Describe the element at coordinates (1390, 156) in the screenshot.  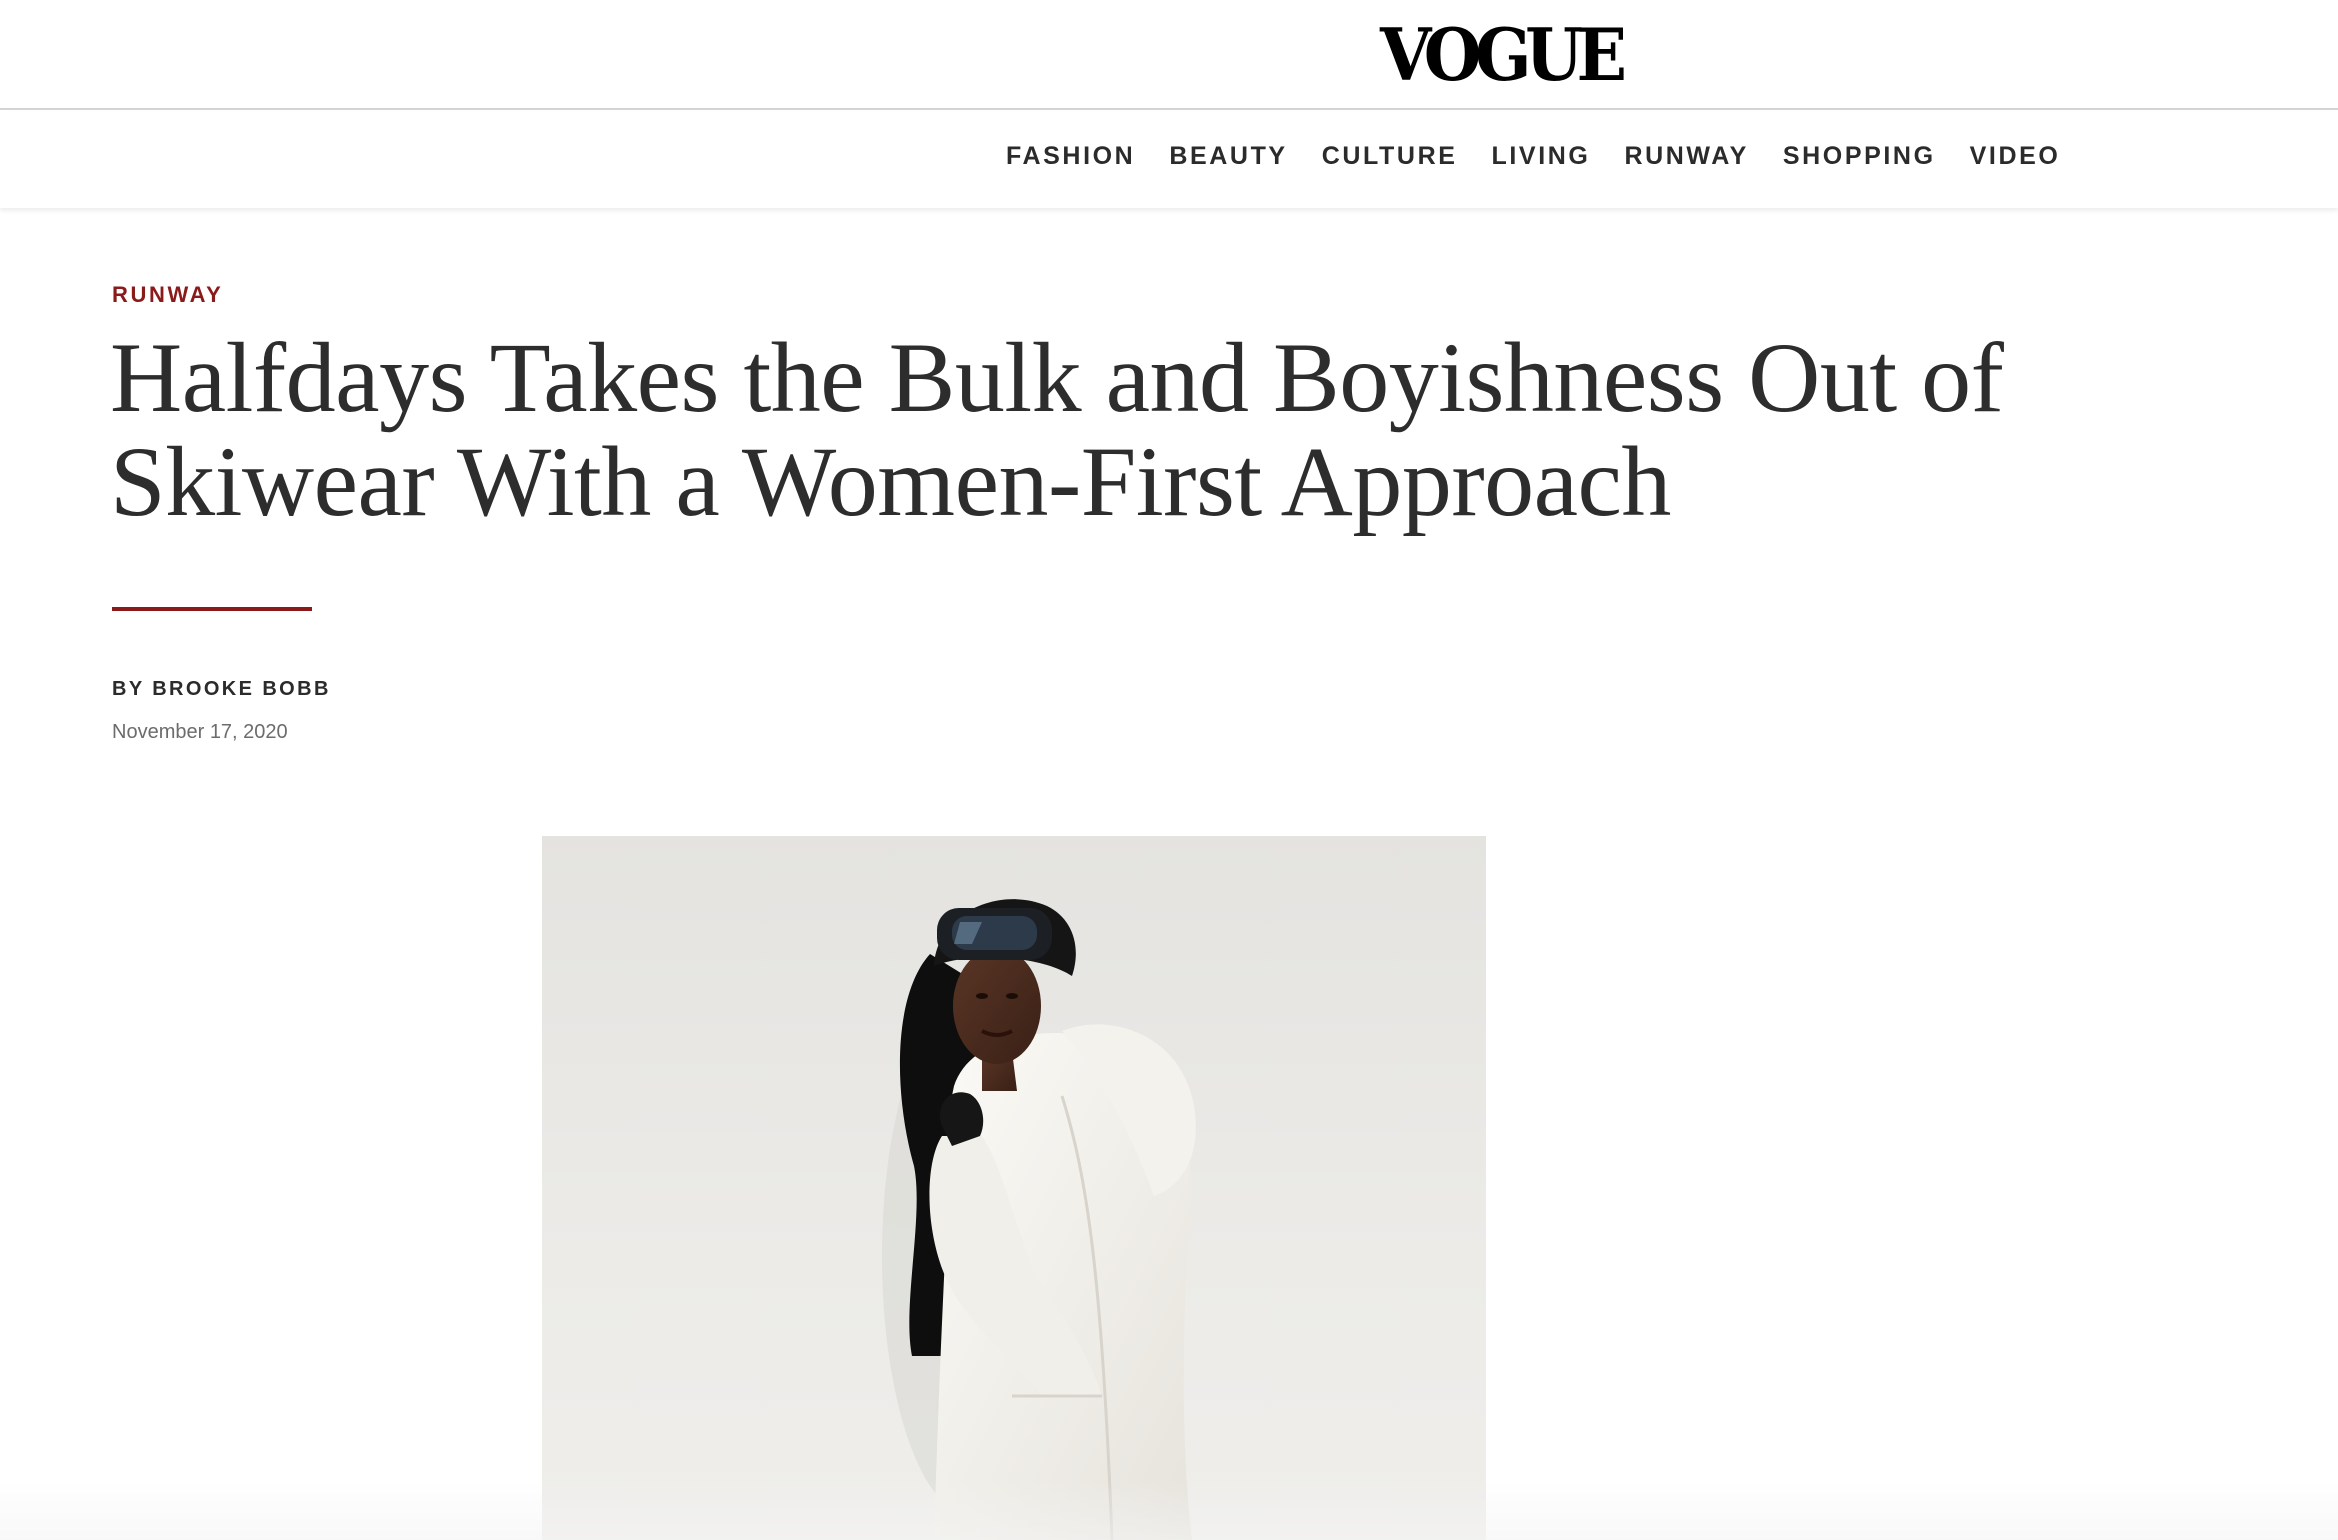
I see `nav-item-culture: CULTURE` at that location.